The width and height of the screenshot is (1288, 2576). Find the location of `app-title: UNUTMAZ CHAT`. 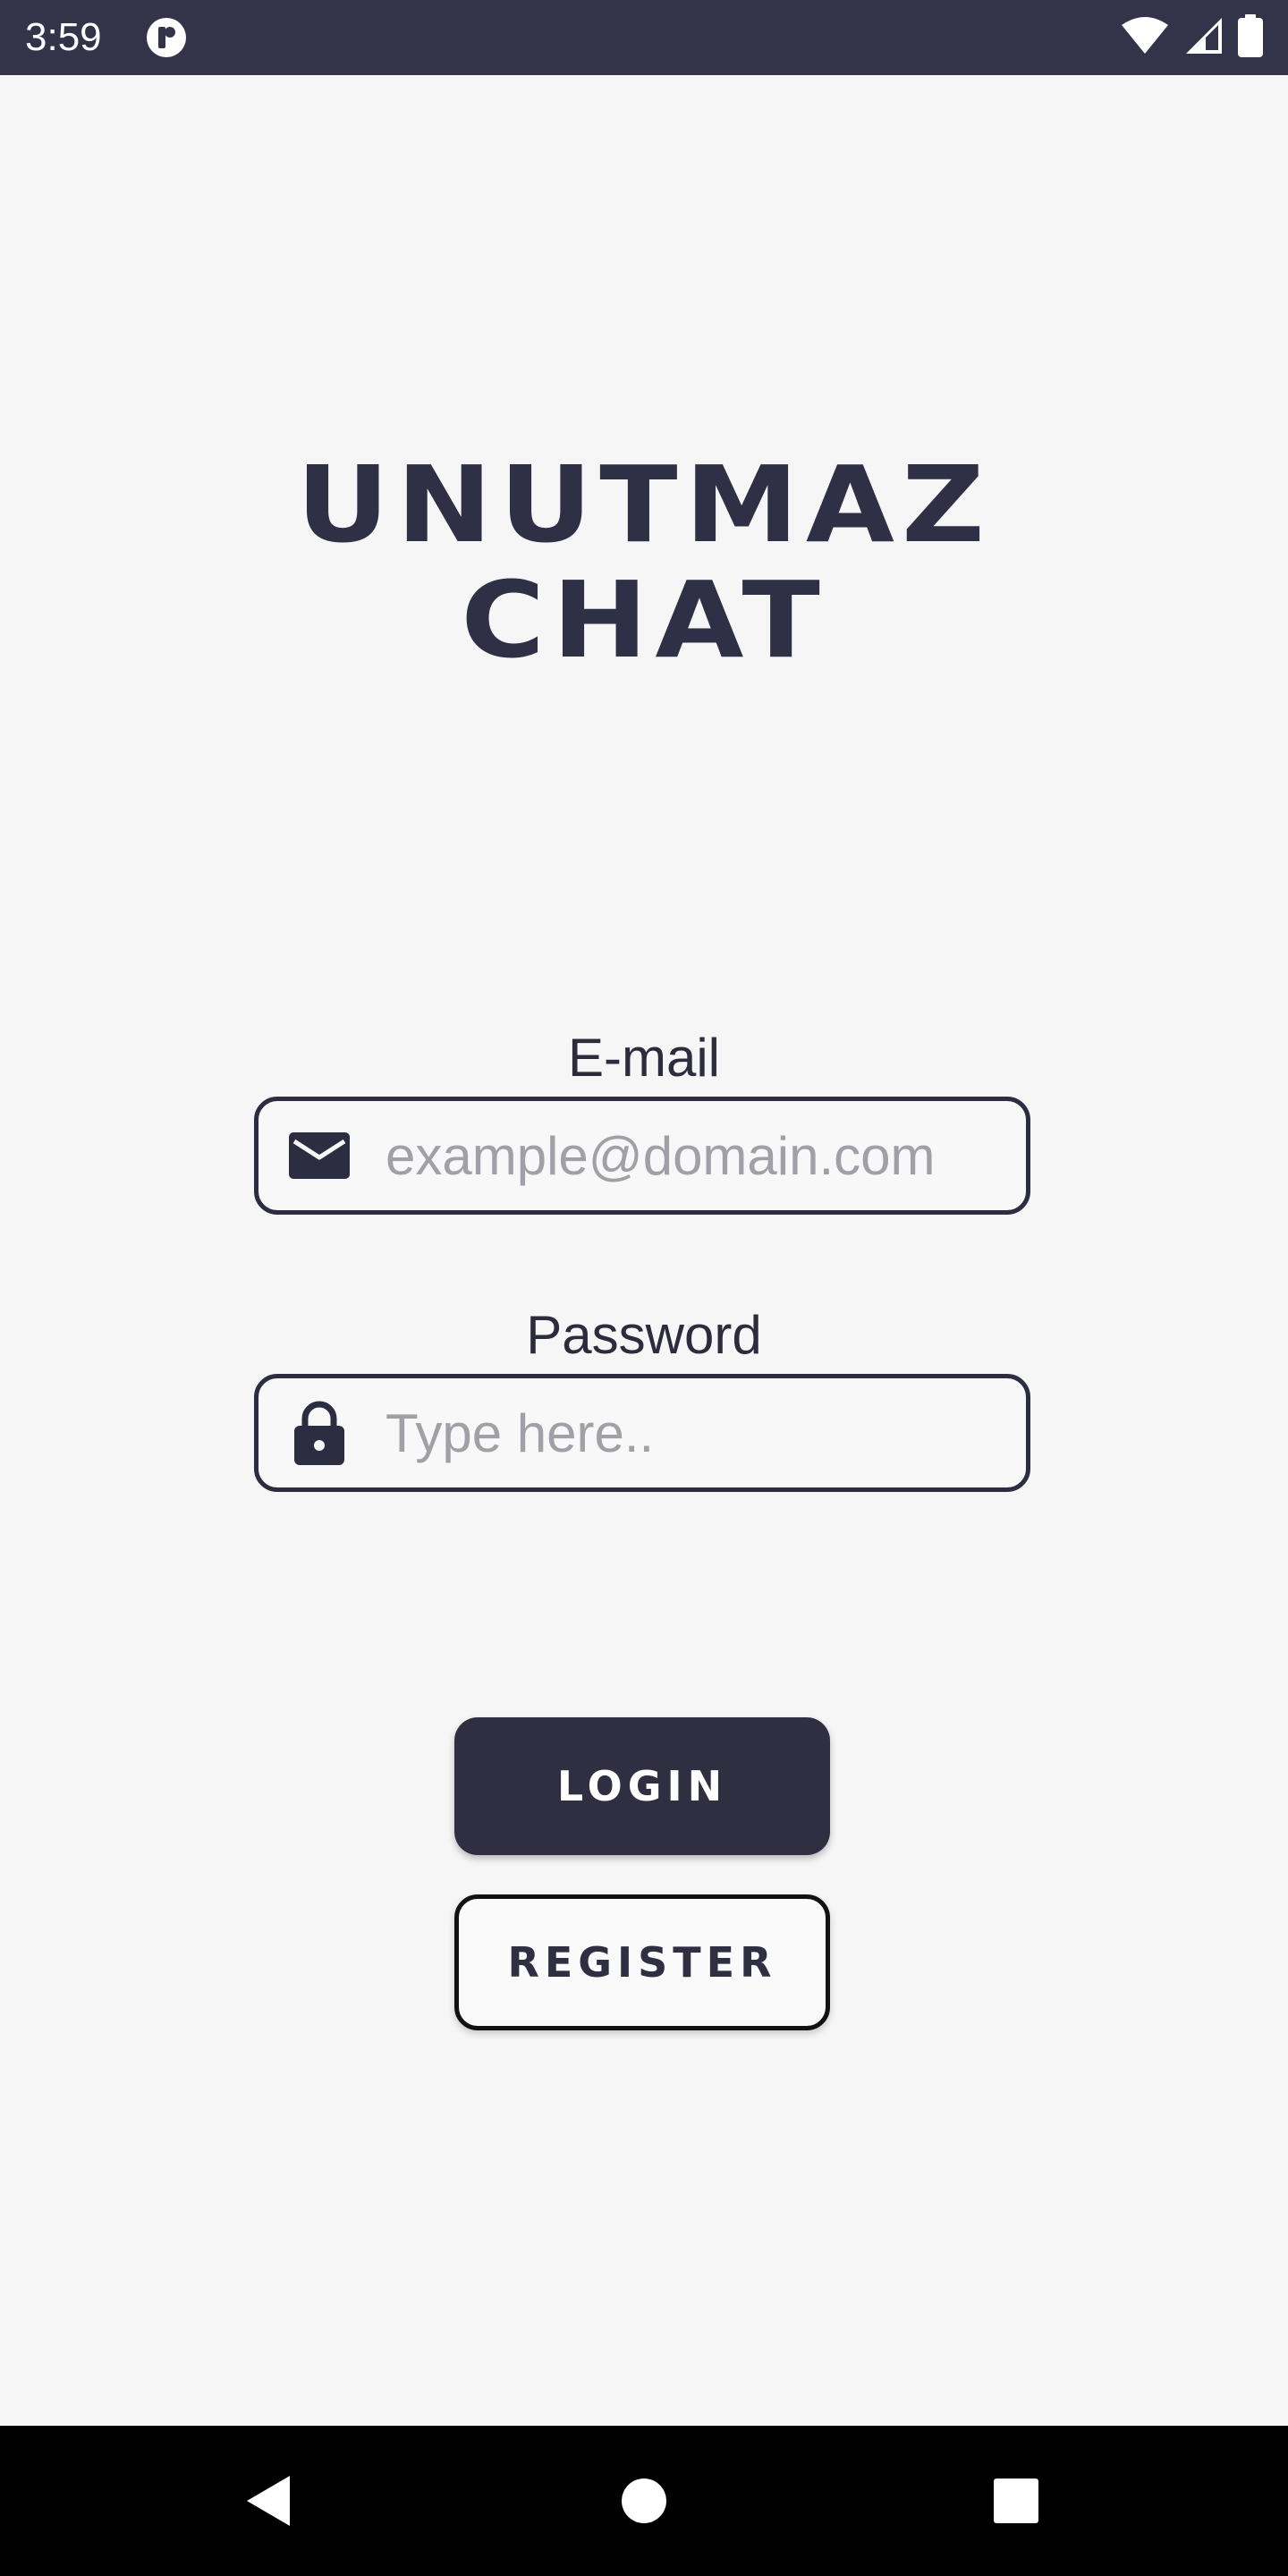

app-title: UNUTMAZ CHAT is located at coordinates (644, 563).